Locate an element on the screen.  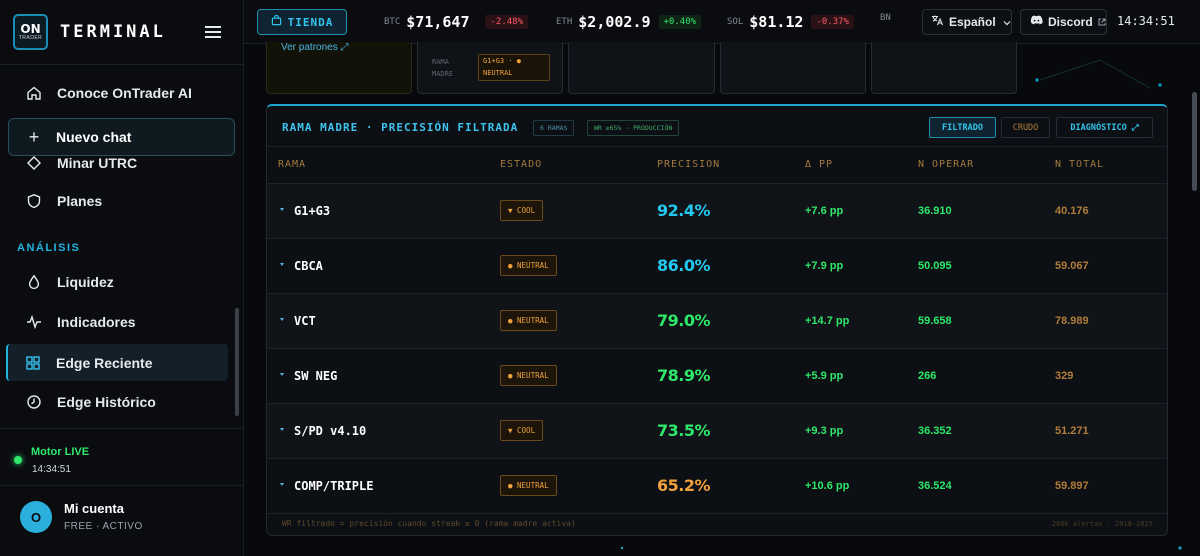
delta-pp-value: +10.6 pp is located at coordinates (827, 486).